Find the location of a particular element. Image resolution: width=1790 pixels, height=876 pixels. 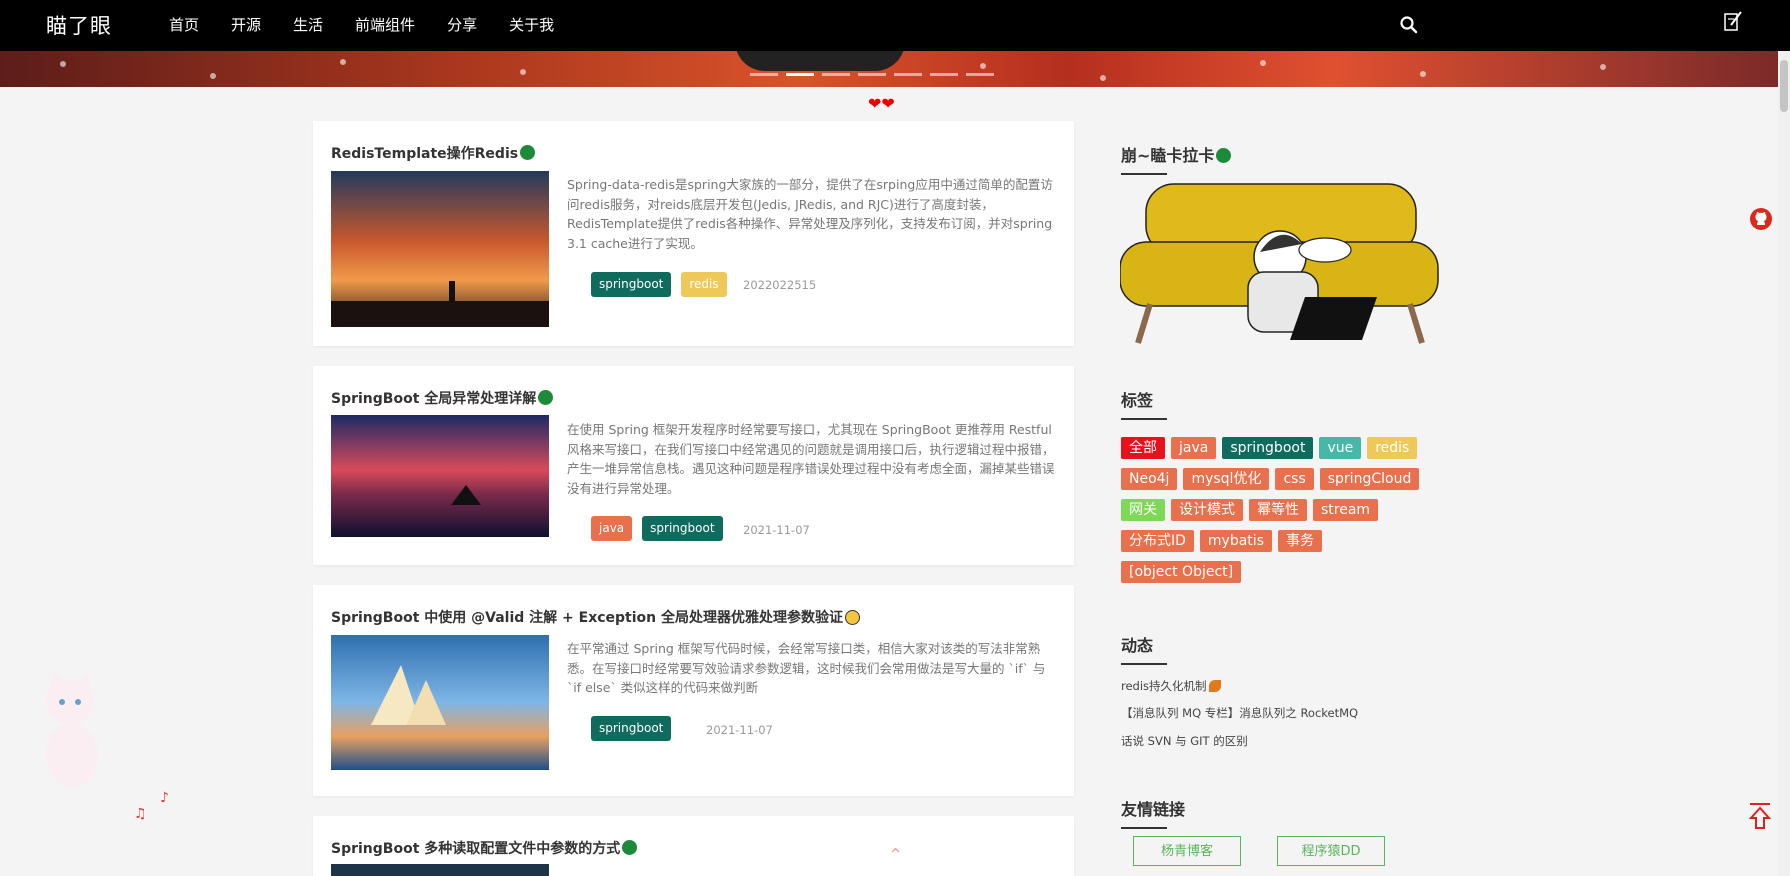

scrollbar-track is located at coordinates (1784, 438).